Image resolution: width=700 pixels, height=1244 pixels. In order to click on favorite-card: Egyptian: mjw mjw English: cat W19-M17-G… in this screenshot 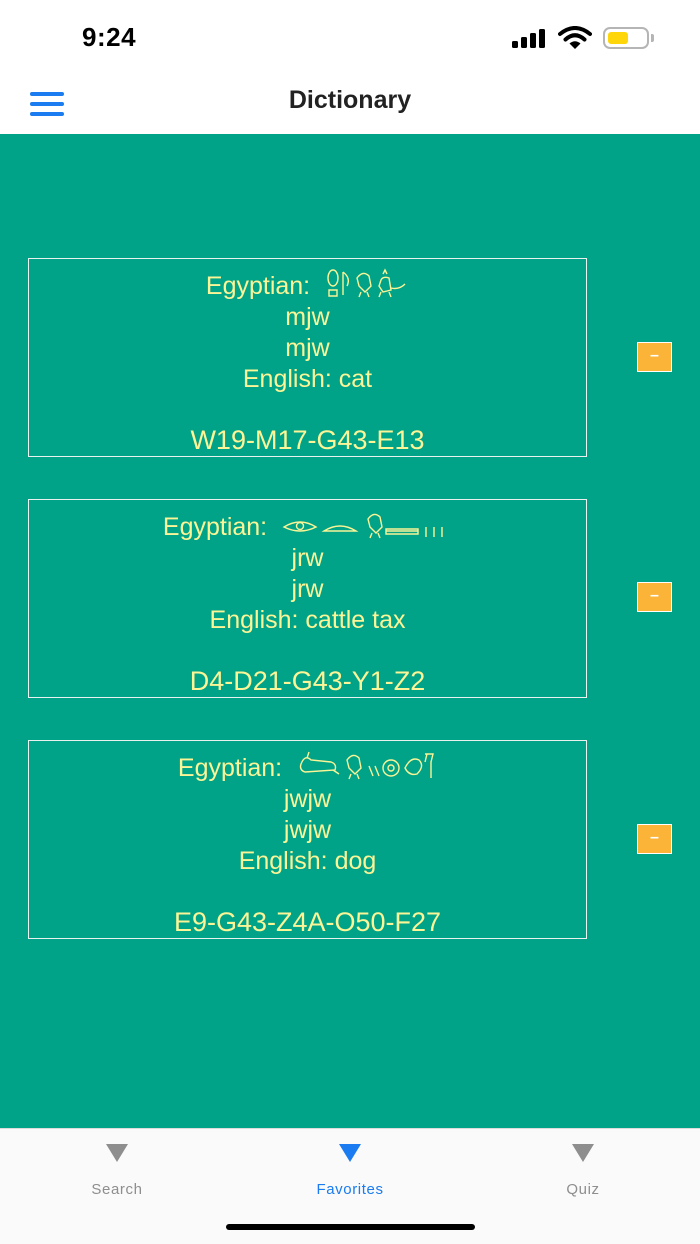, I will do `click(307, 357)`.